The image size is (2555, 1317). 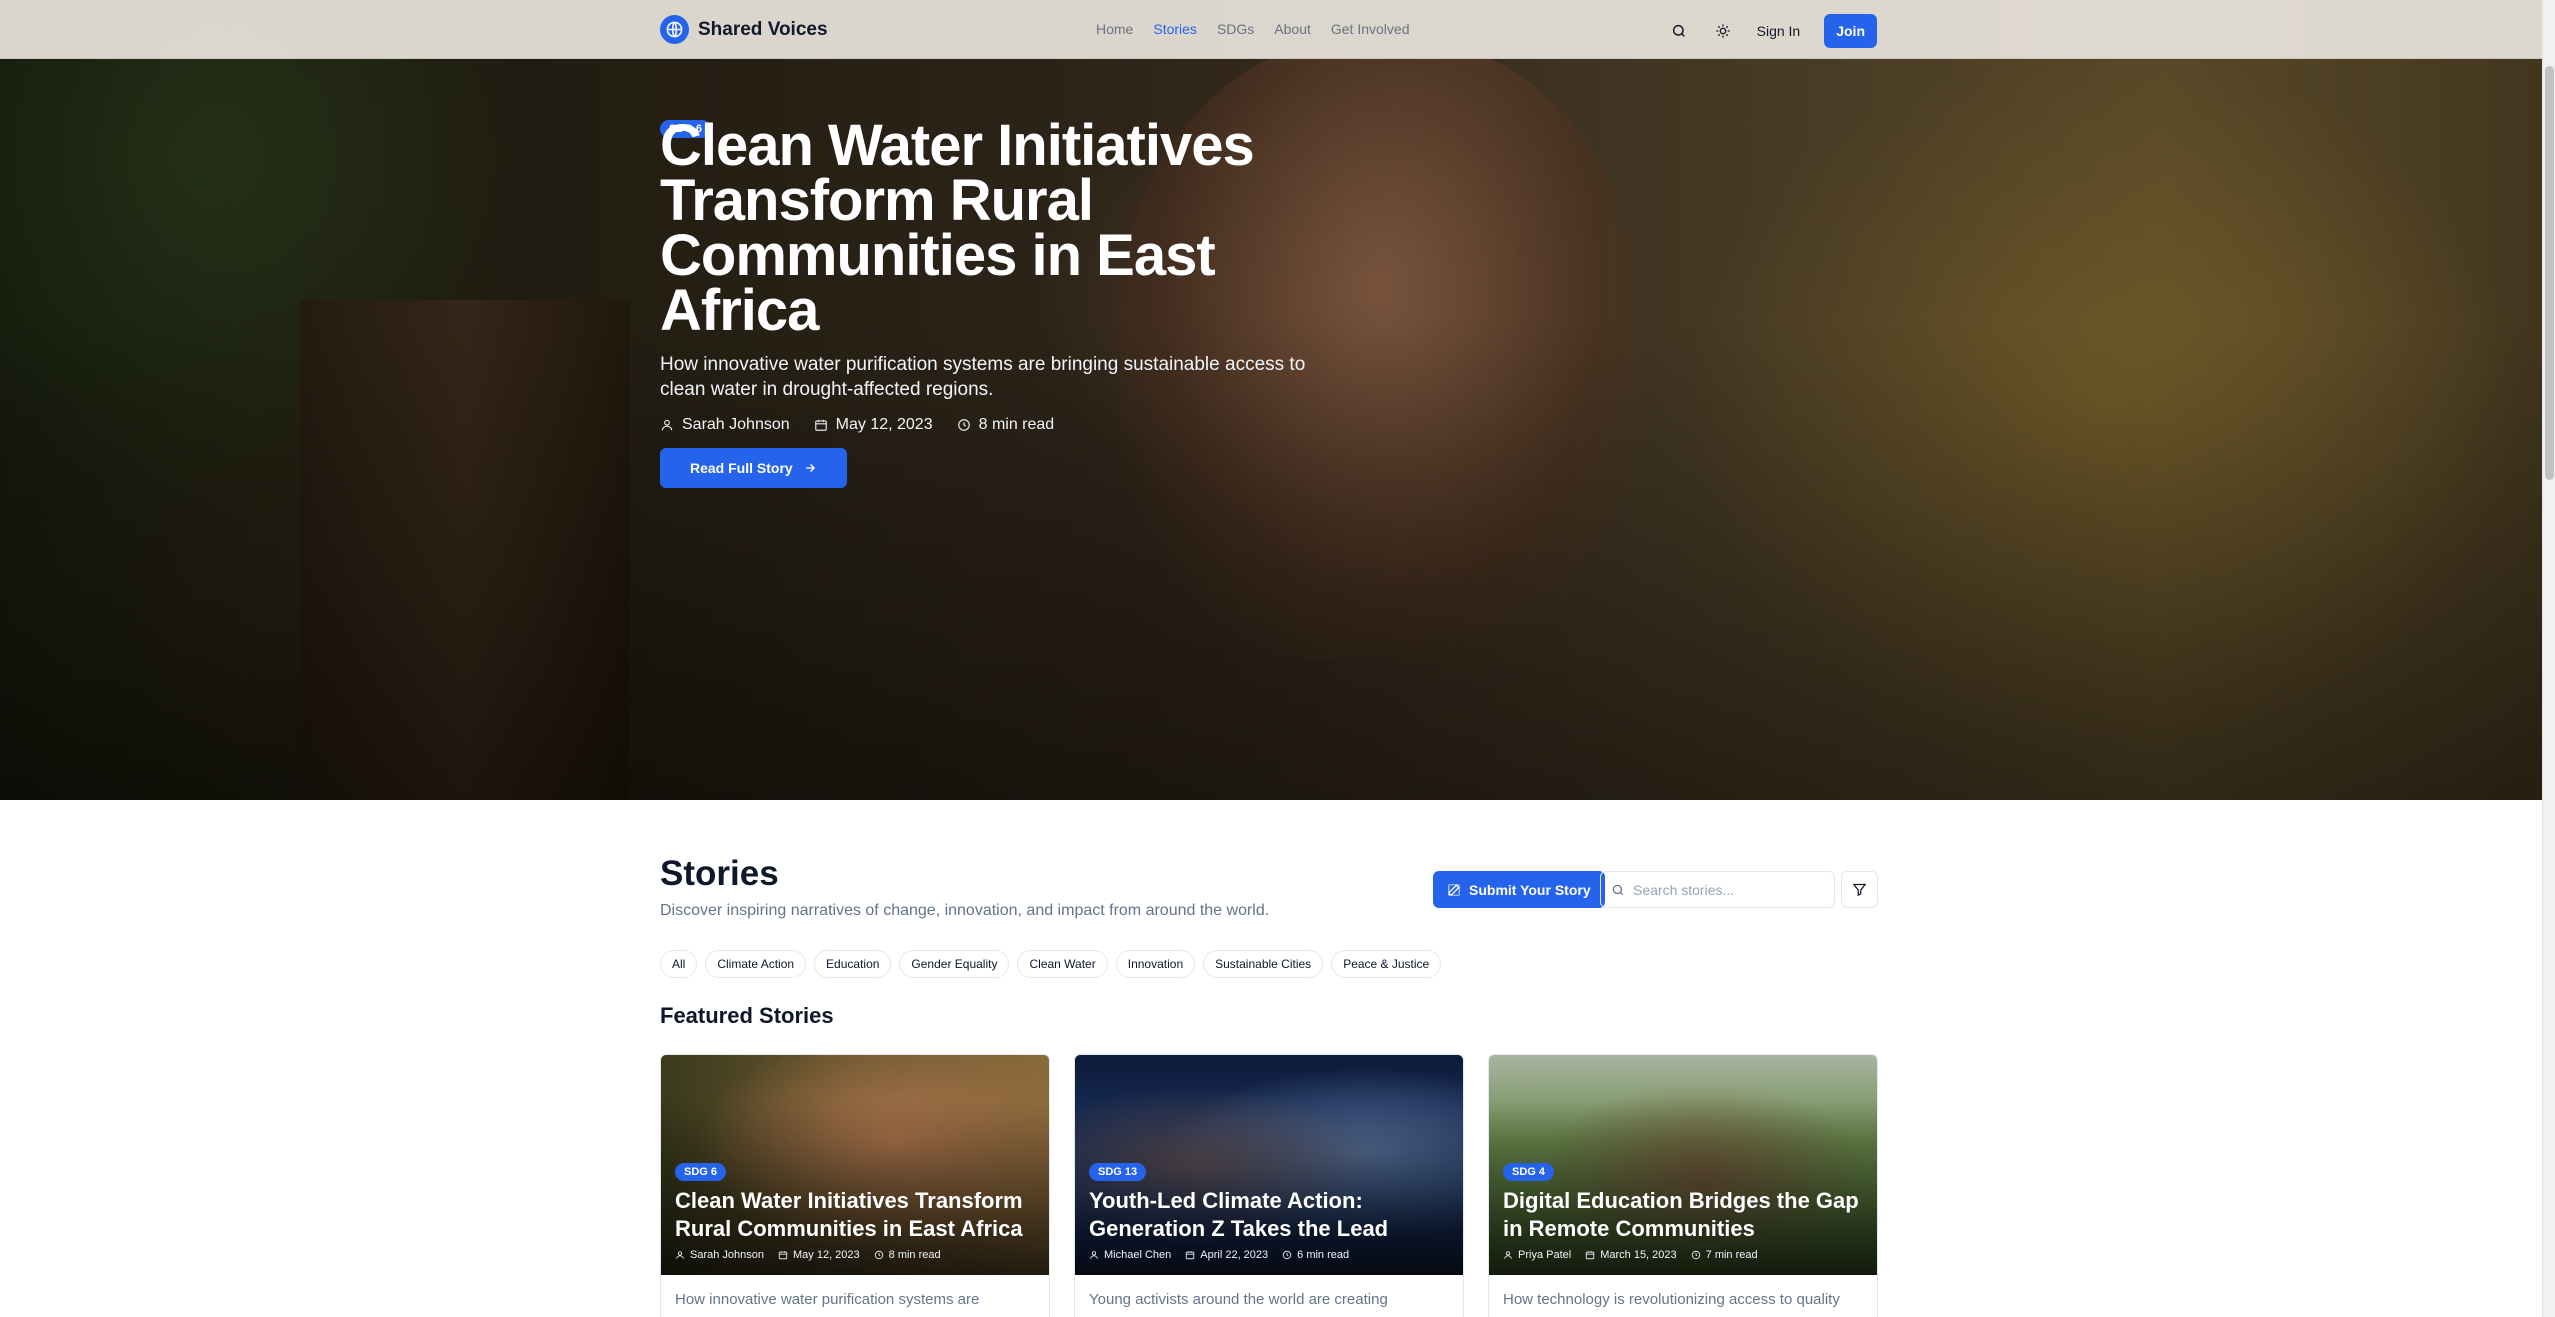 I want to click on story-card-meta: Priya Patel March 15, 2023 7 min read, so click(x=1683, y=1255).